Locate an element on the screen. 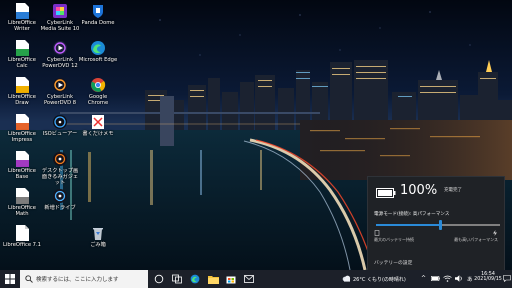  task-view-icon is located at coordinates (159, 279).